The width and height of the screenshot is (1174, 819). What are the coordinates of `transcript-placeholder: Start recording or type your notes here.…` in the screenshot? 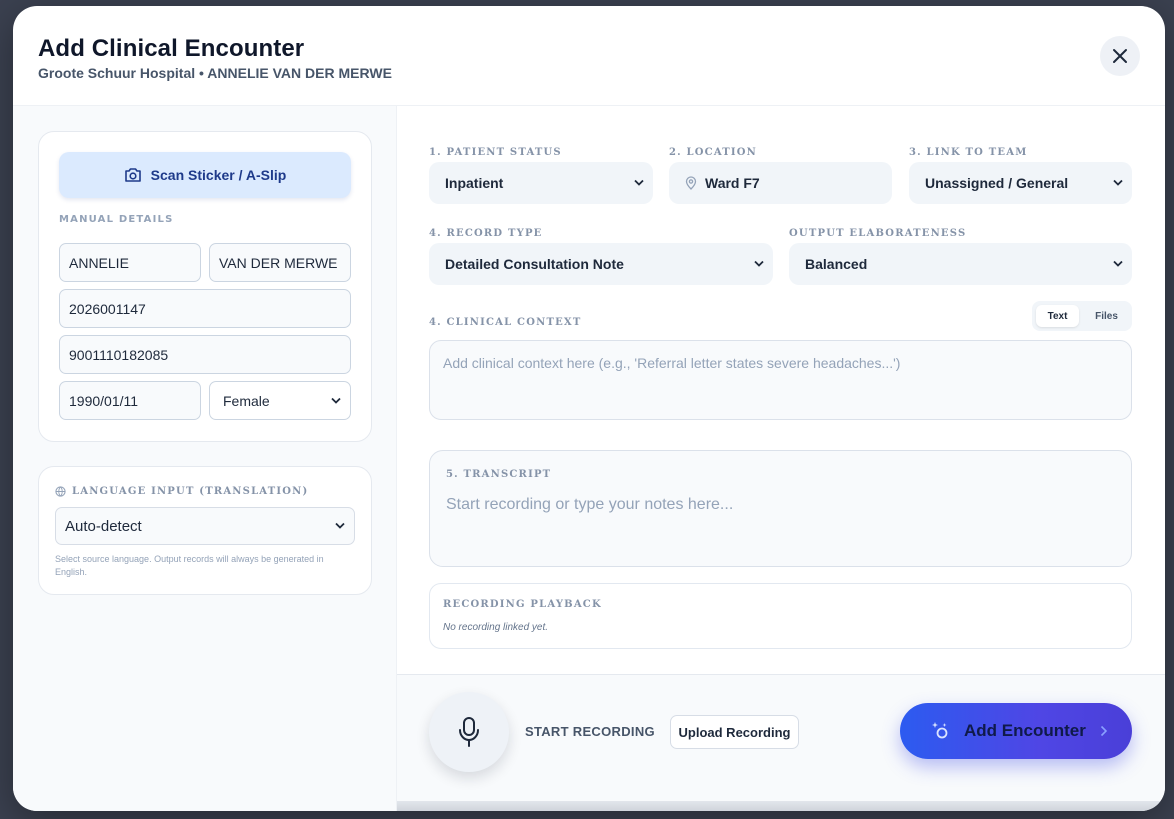 It's located at (590, 504).